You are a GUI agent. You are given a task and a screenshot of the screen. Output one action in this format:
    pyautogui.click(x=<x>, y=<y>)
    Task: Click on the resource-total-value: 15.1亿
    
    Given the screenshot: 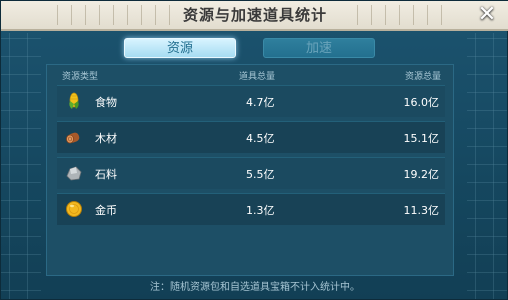 What is the action you would take?
    pyautogui.click(x=421, y=138)
    